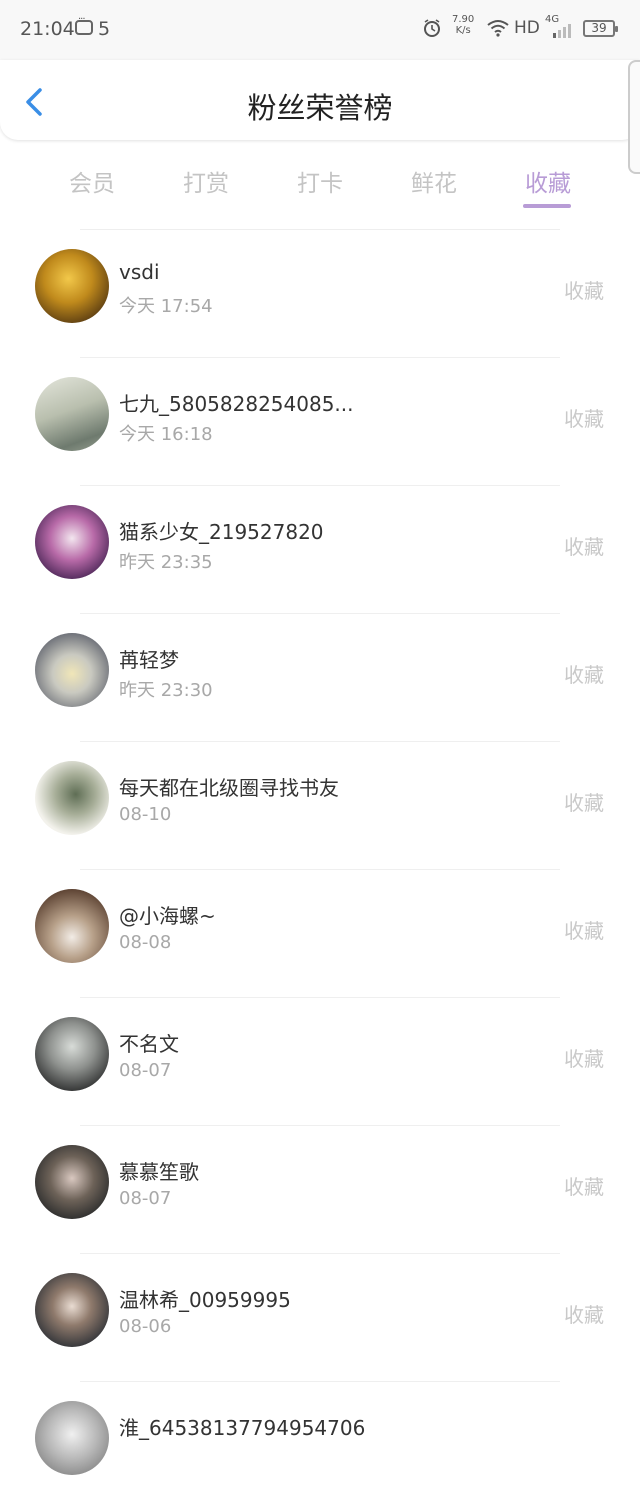 The width and height of the screenshot is (640, 1510). What do you see at coordinates (206, 181) in the screenshot?
I see `tab-reward: 打赏` at bounding box center [206, 181].